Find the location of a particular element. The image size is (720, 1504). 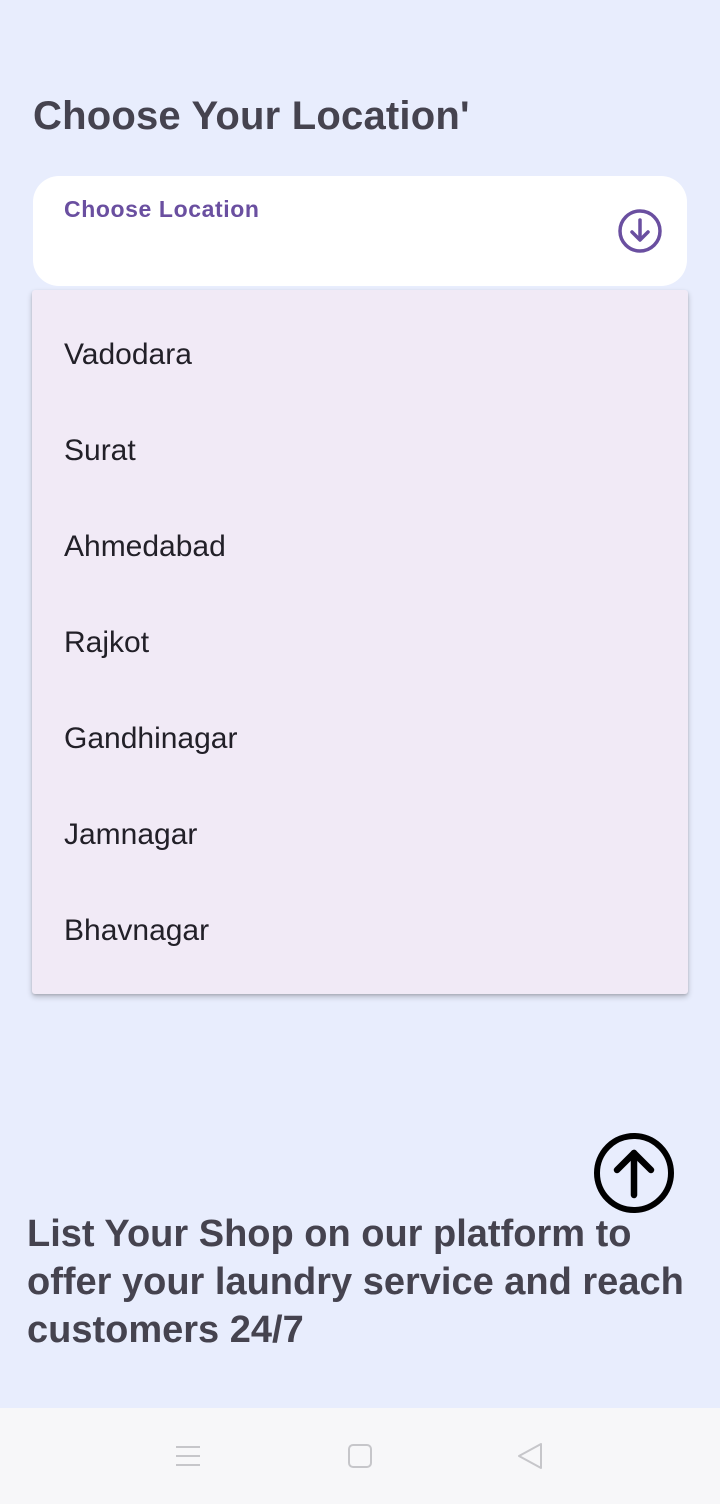

page-title: Choose Your Location' is located at coordinates (251, 116).